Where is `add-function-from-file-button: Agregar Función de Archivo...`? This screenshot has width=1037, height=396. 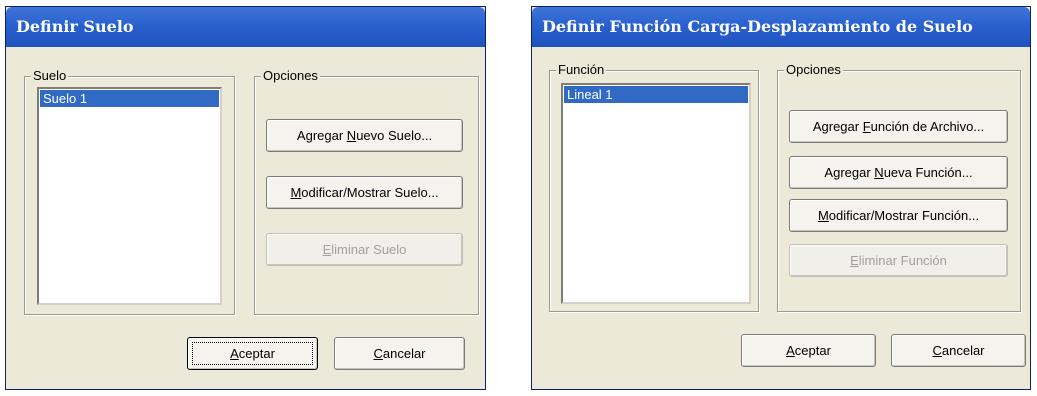
add-function-from-file-button: Agregar Función de Archivo... is located at coordinates (898, 126).